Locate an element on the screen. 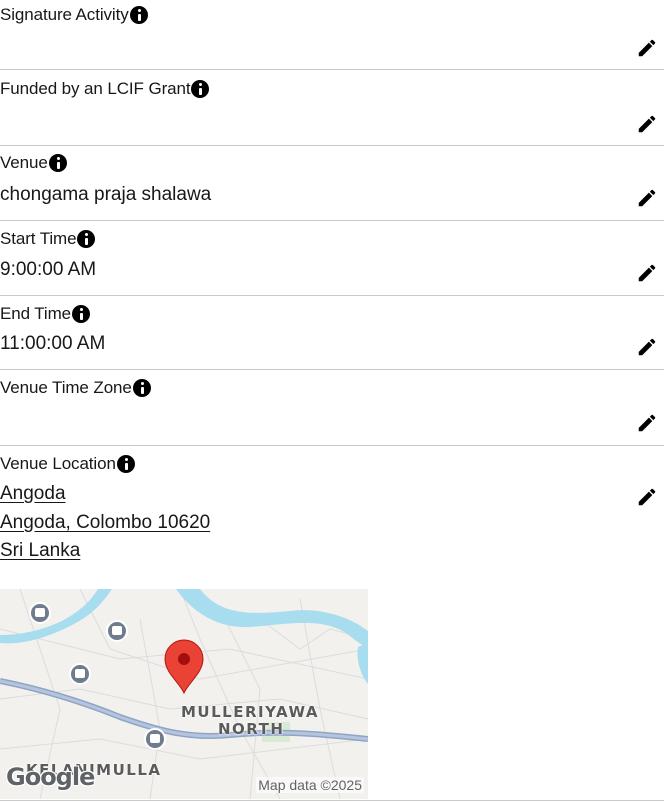  field-label-row: Start Time is located at coordinates (48, 239).